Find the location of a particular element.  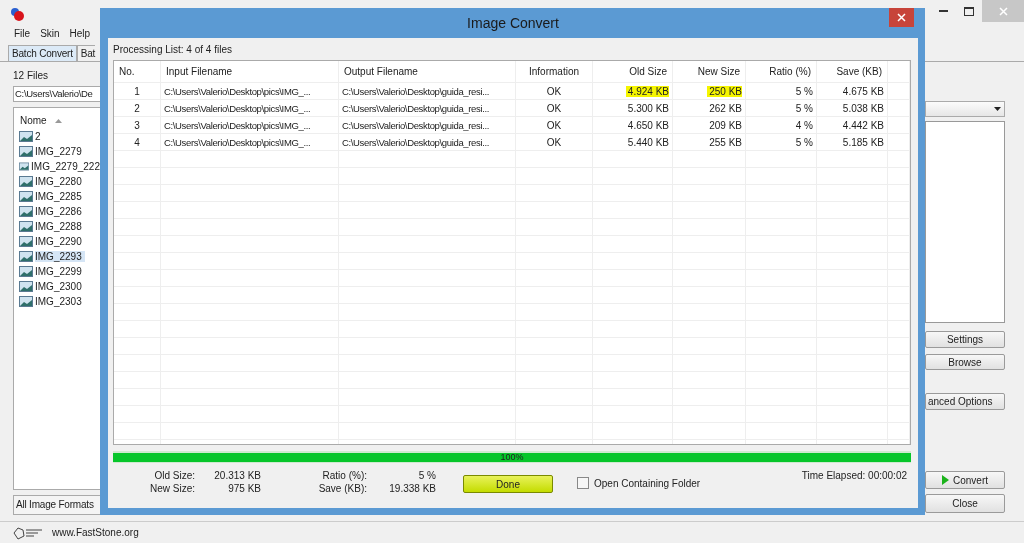

menu-item: Help is located at coordinates (80, 35).